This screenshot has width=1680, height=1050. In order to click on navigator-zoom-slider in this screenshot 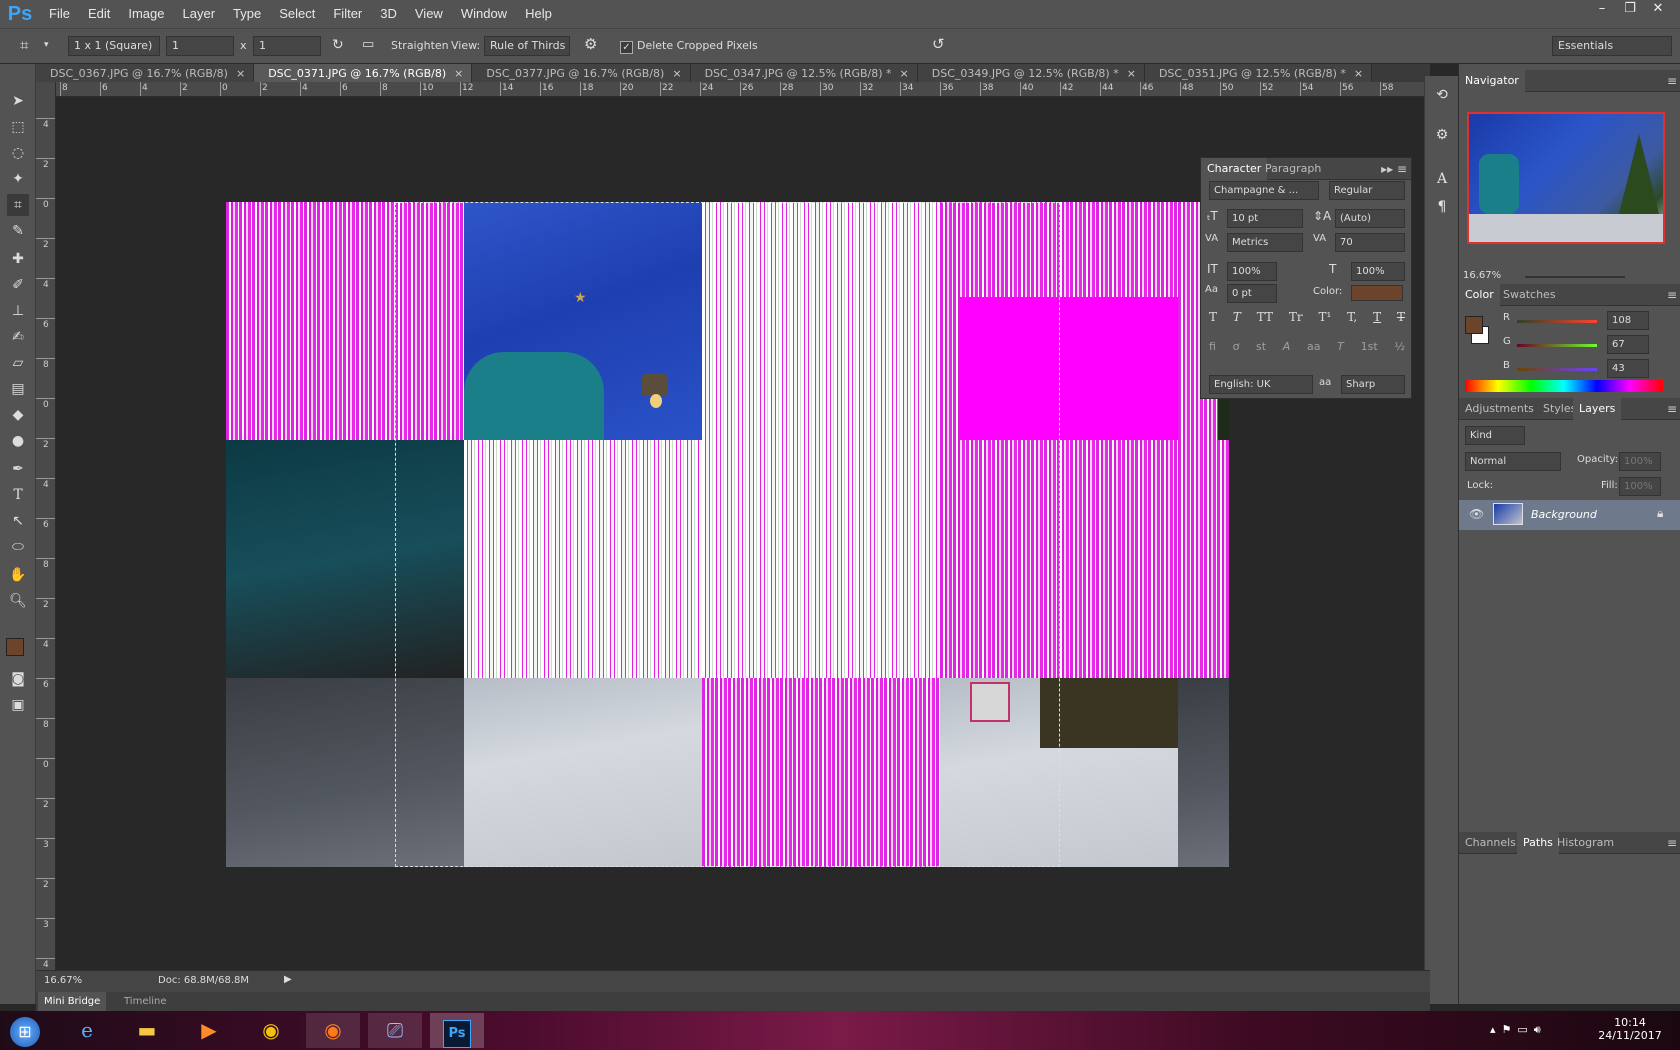, I will do `click(1575, 277)`.